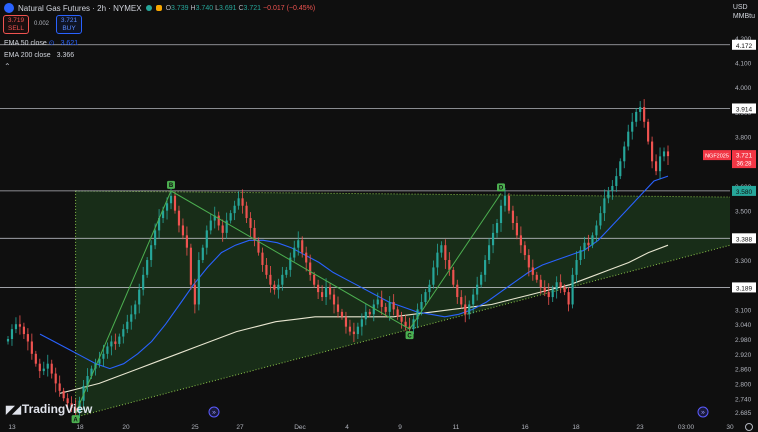 This screenshot has height=432, width=758. Describe the element at coordinates (743, 384) in the screenshot. I see `y-tick-label: 2.800` at that location.